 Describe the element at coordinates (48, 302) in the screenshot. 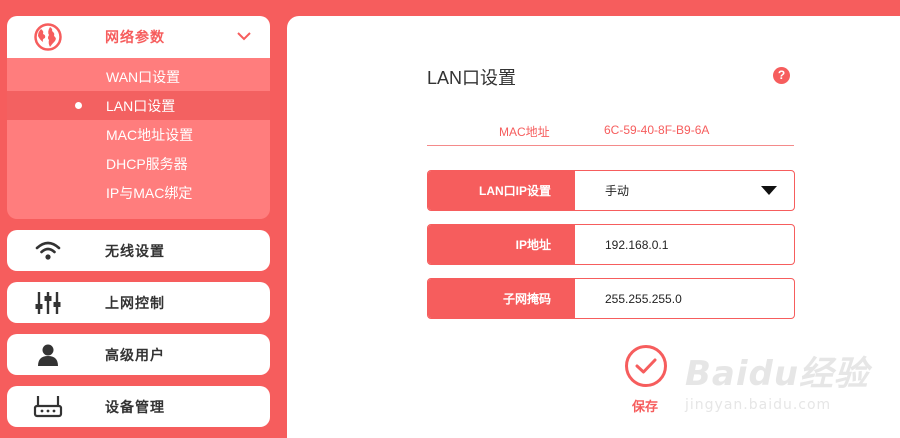

I see `sliders-icon` at that location.